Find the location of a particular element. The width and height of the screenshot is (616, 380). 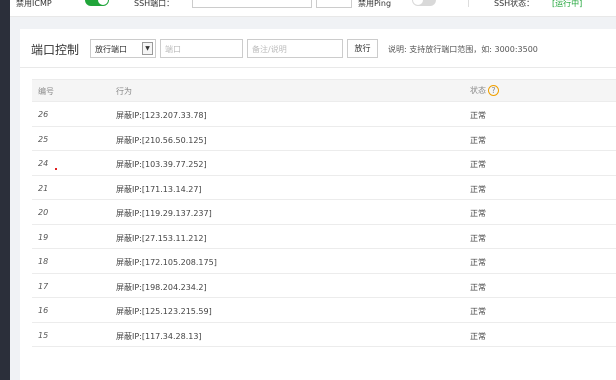

row-id: 17 is located at coordinates (43, 286).